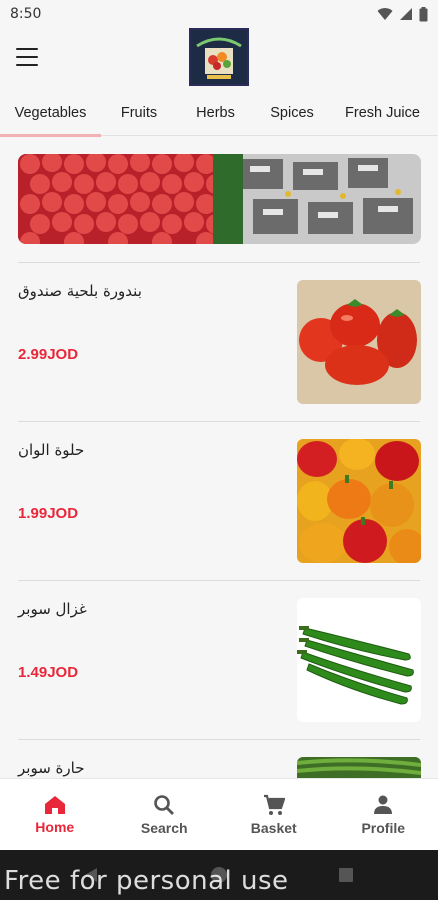  Describe the element at coordinates (50, 113) in the screenshot. I see `tab-vegetables: Vegetables` at that location.